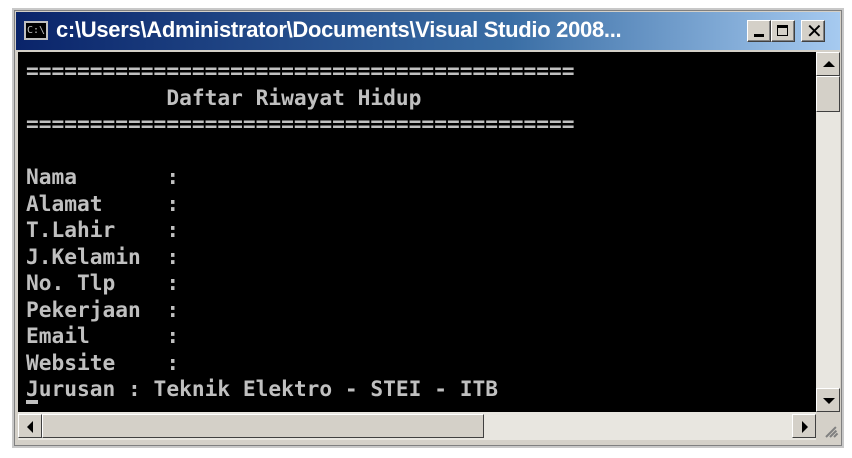 The image size is (852, 458). Describe the element at coordinates (759, 35) in the screenshot. I see `minimize-icon` at that location.